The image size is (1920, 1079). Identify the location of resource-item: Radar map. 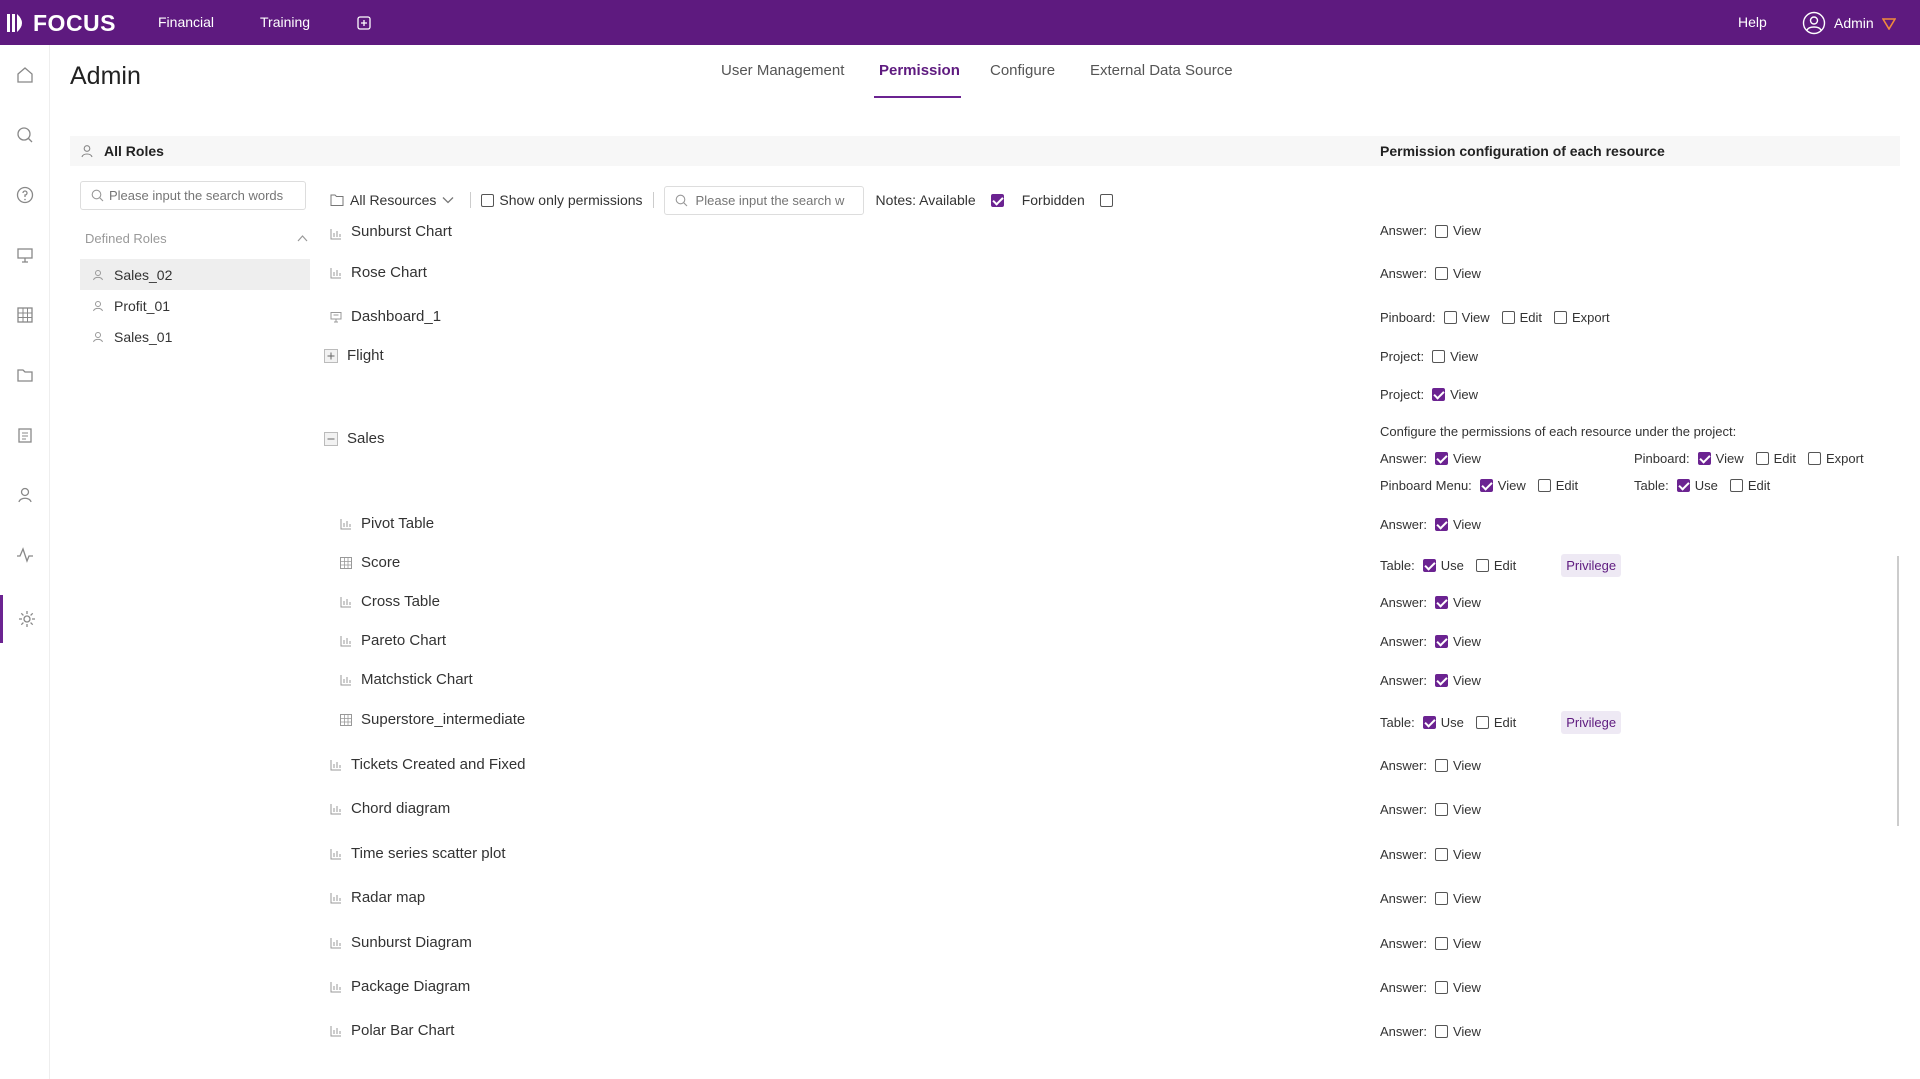
(377, 897).